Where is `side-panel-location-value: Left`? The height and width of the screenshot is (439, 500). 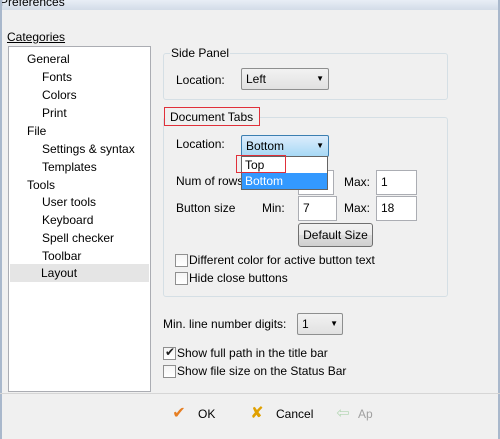 side-panel-location-value: Left is located at coordinates (256, 79).